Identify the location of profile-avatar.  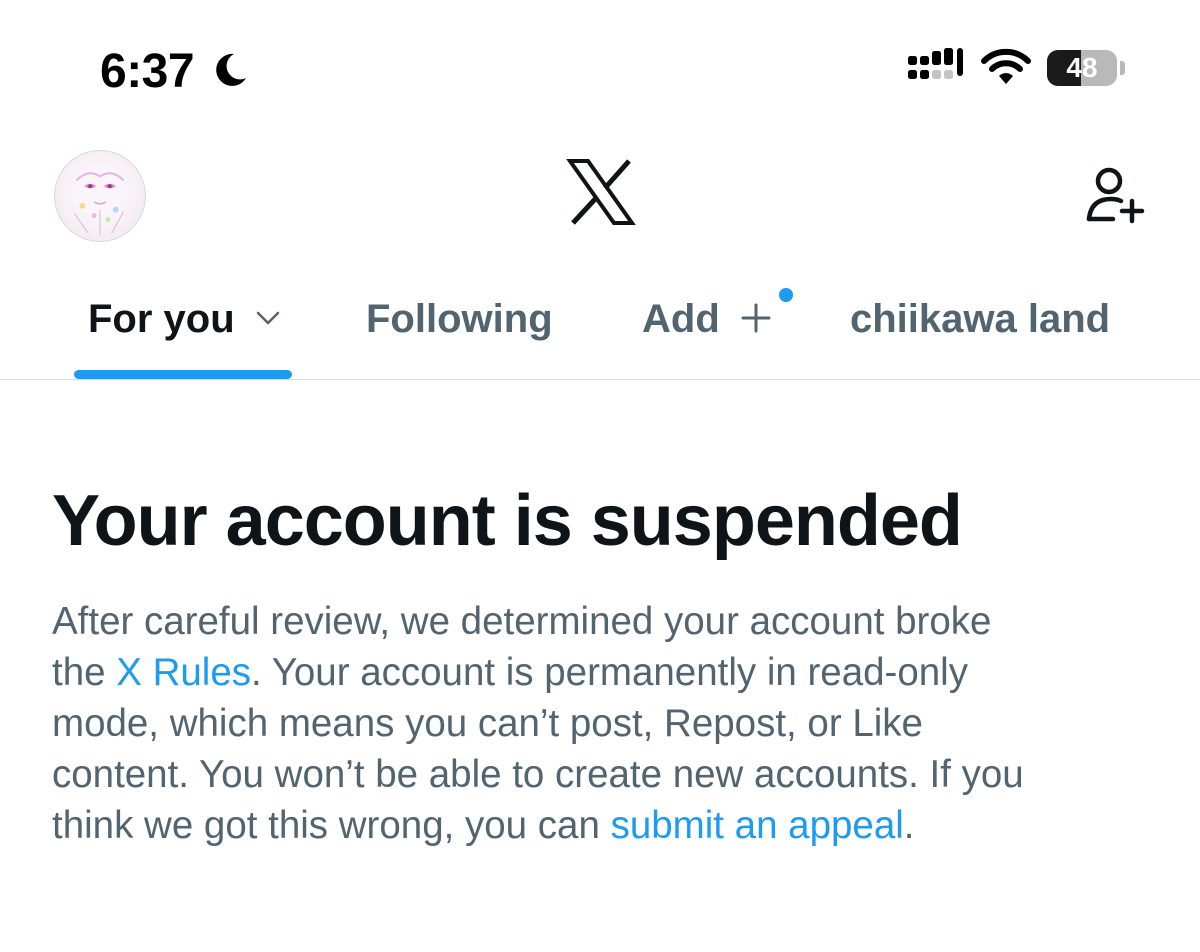
(100, 196).